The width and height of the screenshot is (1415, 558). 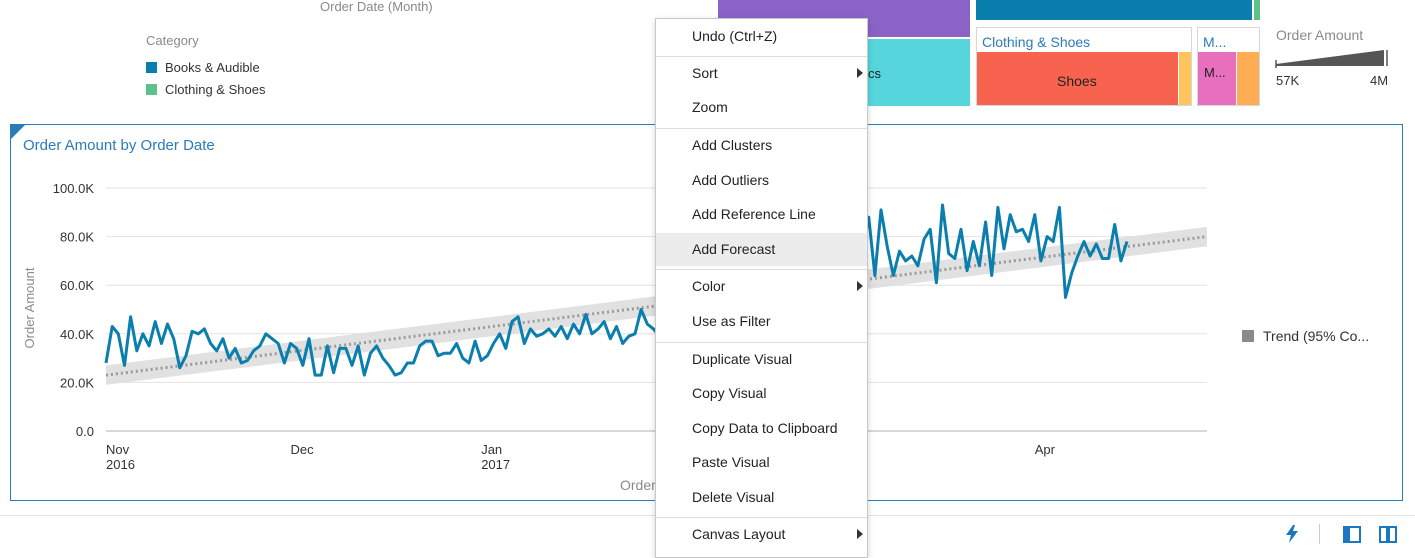 I want to click on x-tick-sublabel: 2016, so click(x=120, y=464).